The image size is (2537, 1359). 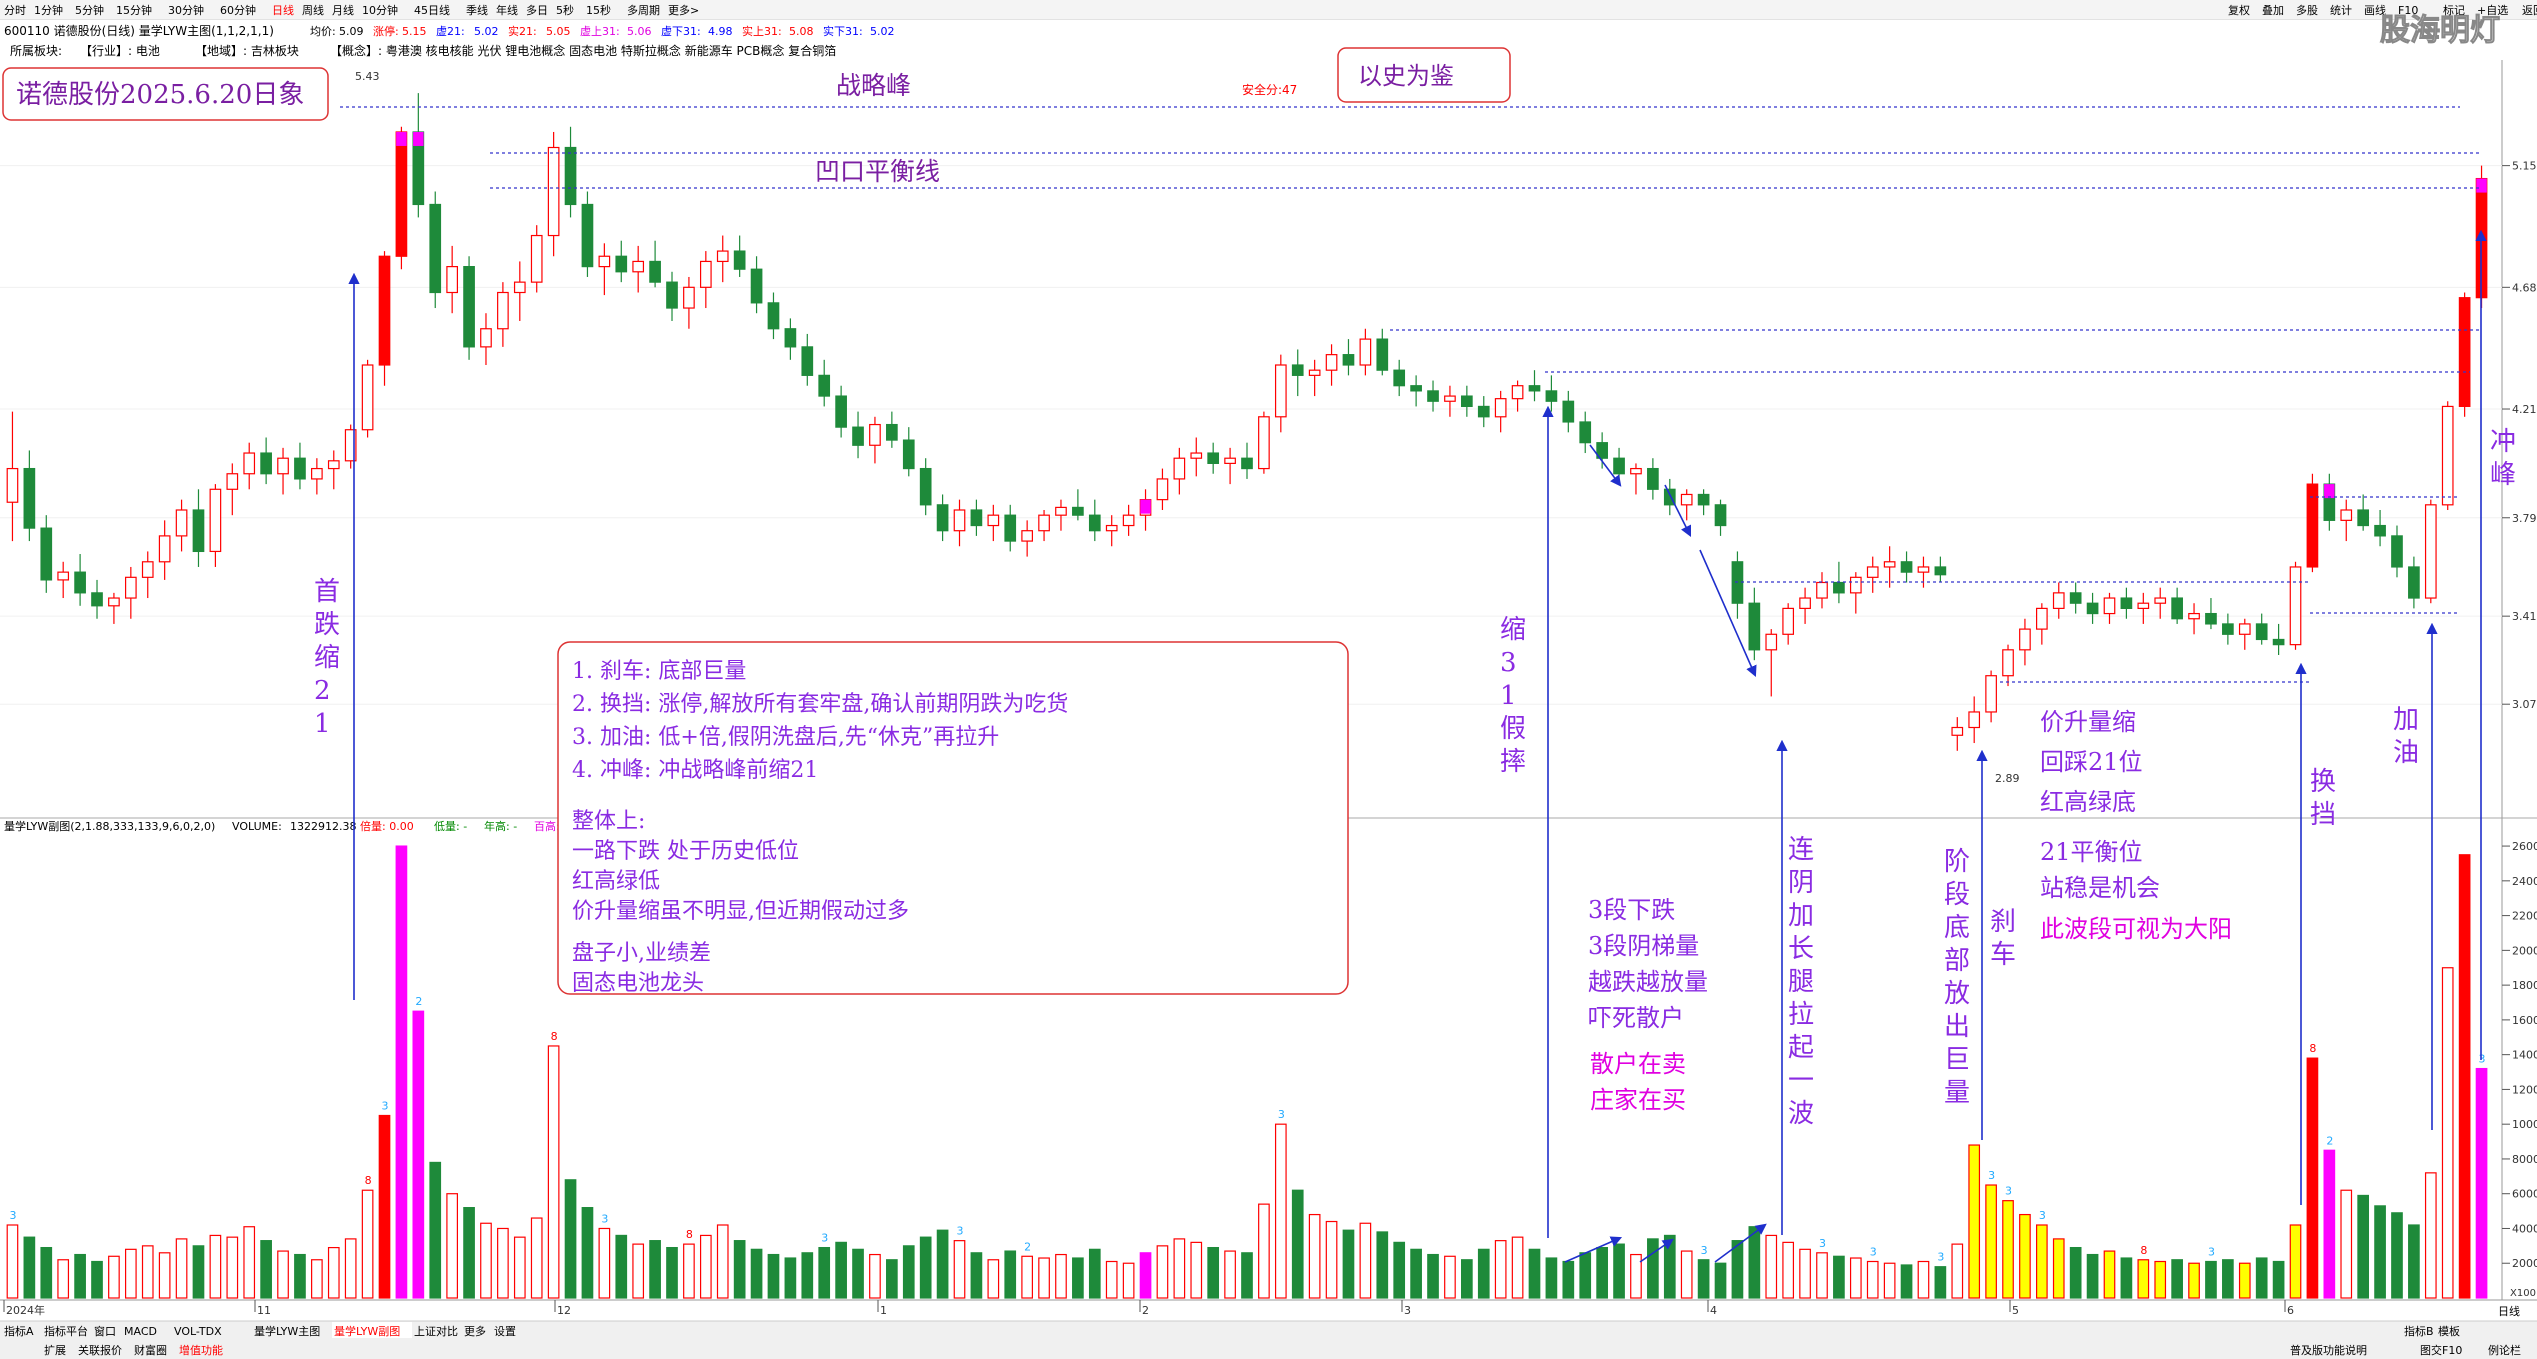 What do you see at coordinates (48, 10) in the screenshot?
I see `period-tab: 1分钟` at bounding box center [48, 10].